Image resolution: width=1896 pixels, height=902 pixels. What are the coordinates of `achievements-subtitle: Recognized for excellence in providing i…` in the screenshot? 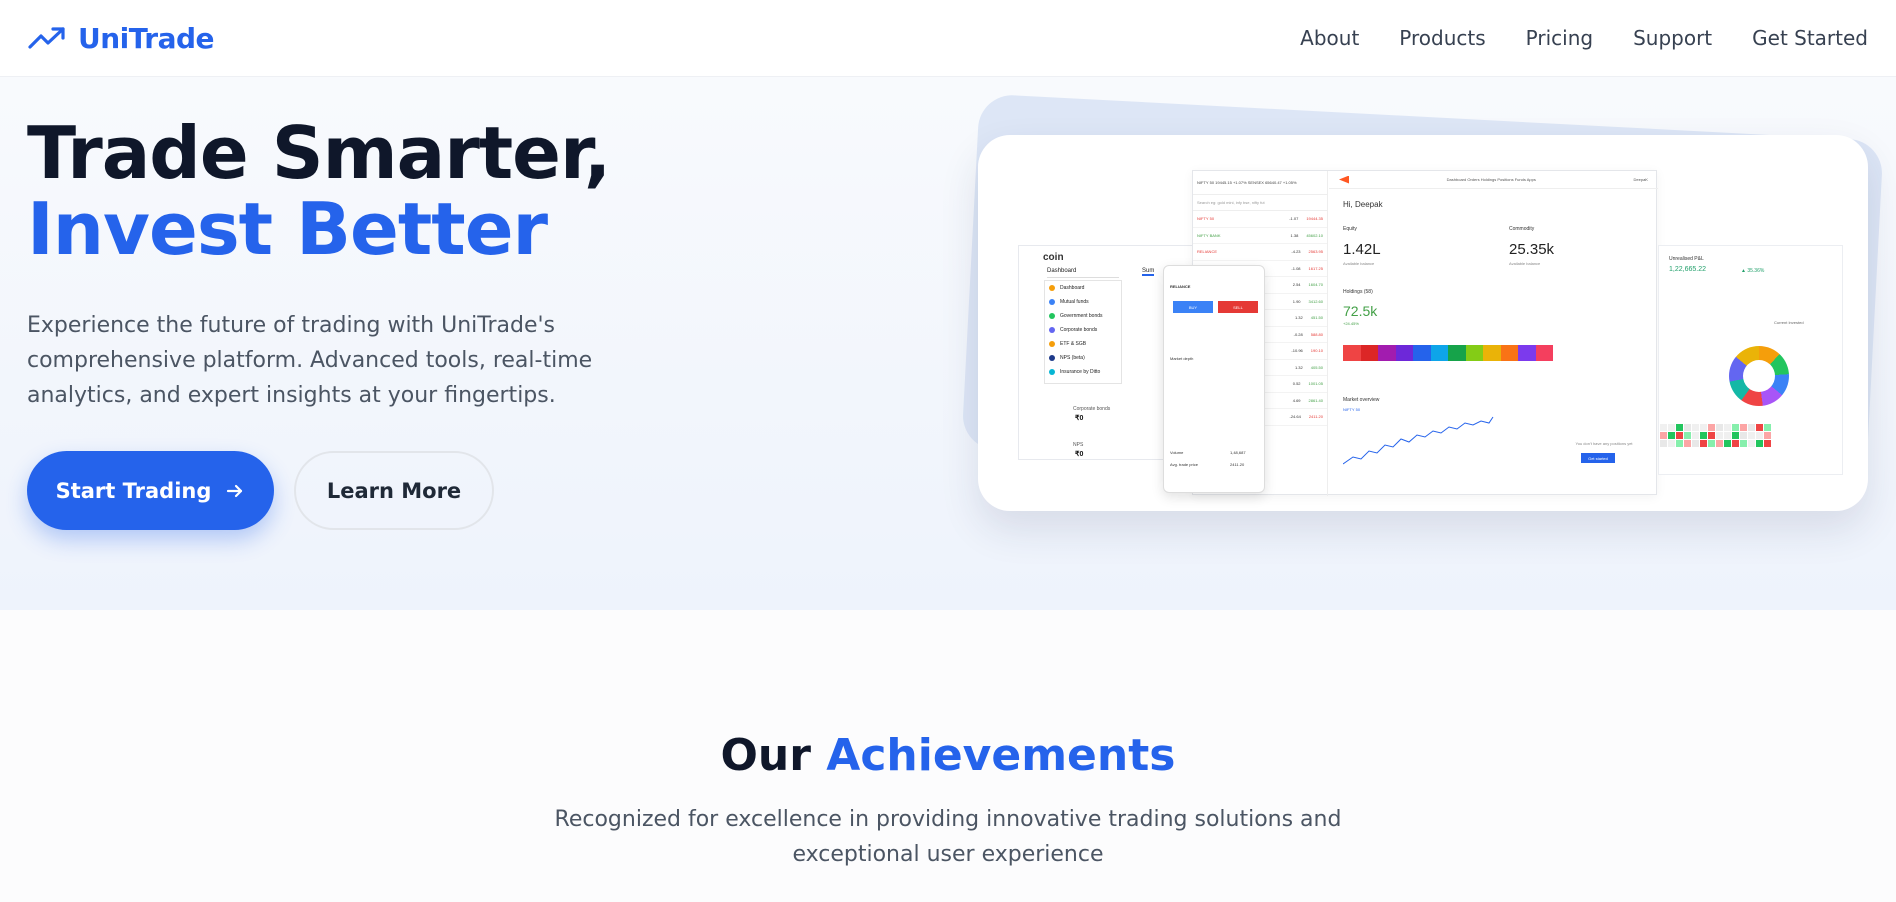 It's located at (948, 837).